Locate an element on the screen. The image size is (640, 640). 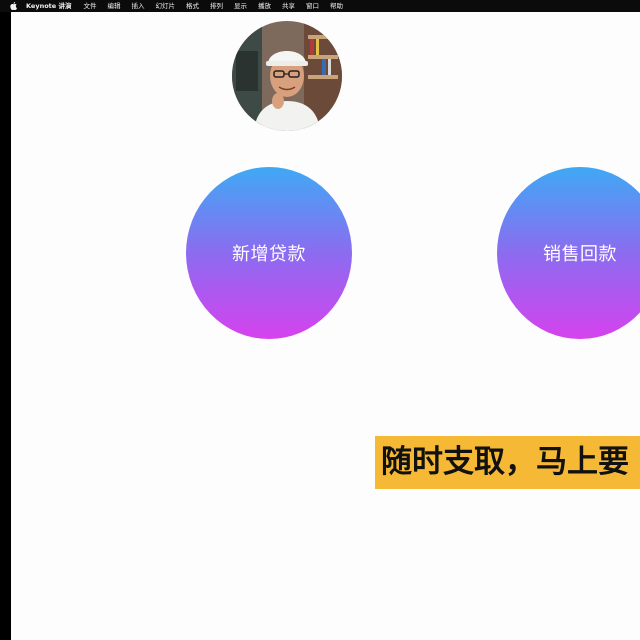
menu-window: 窗口 is located at coordinates (312, 6).